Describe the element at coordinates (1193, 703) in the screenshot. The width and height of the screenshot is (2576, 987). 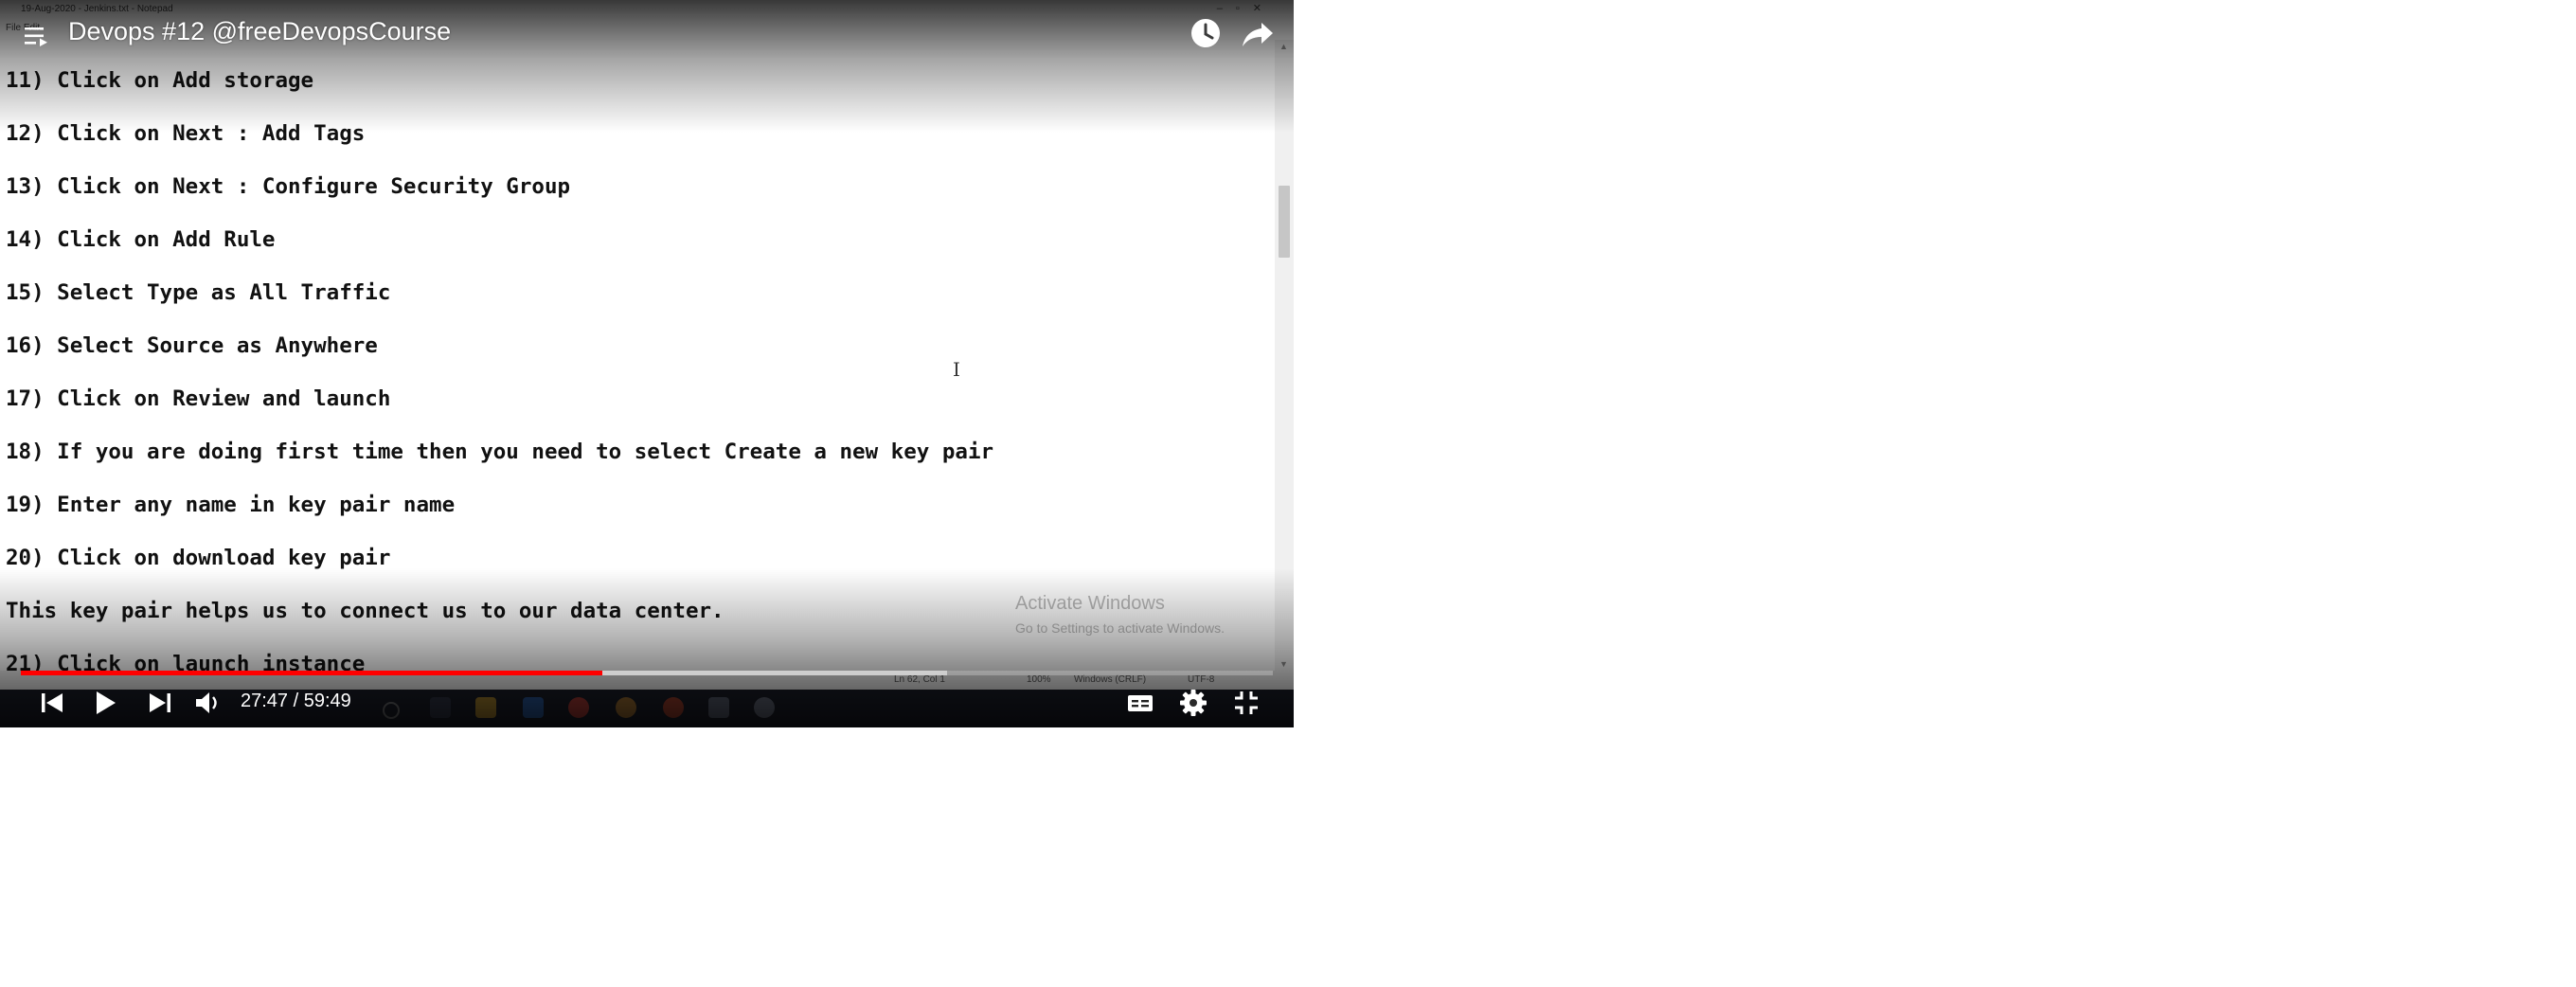
I see `gear-icon` at that location.